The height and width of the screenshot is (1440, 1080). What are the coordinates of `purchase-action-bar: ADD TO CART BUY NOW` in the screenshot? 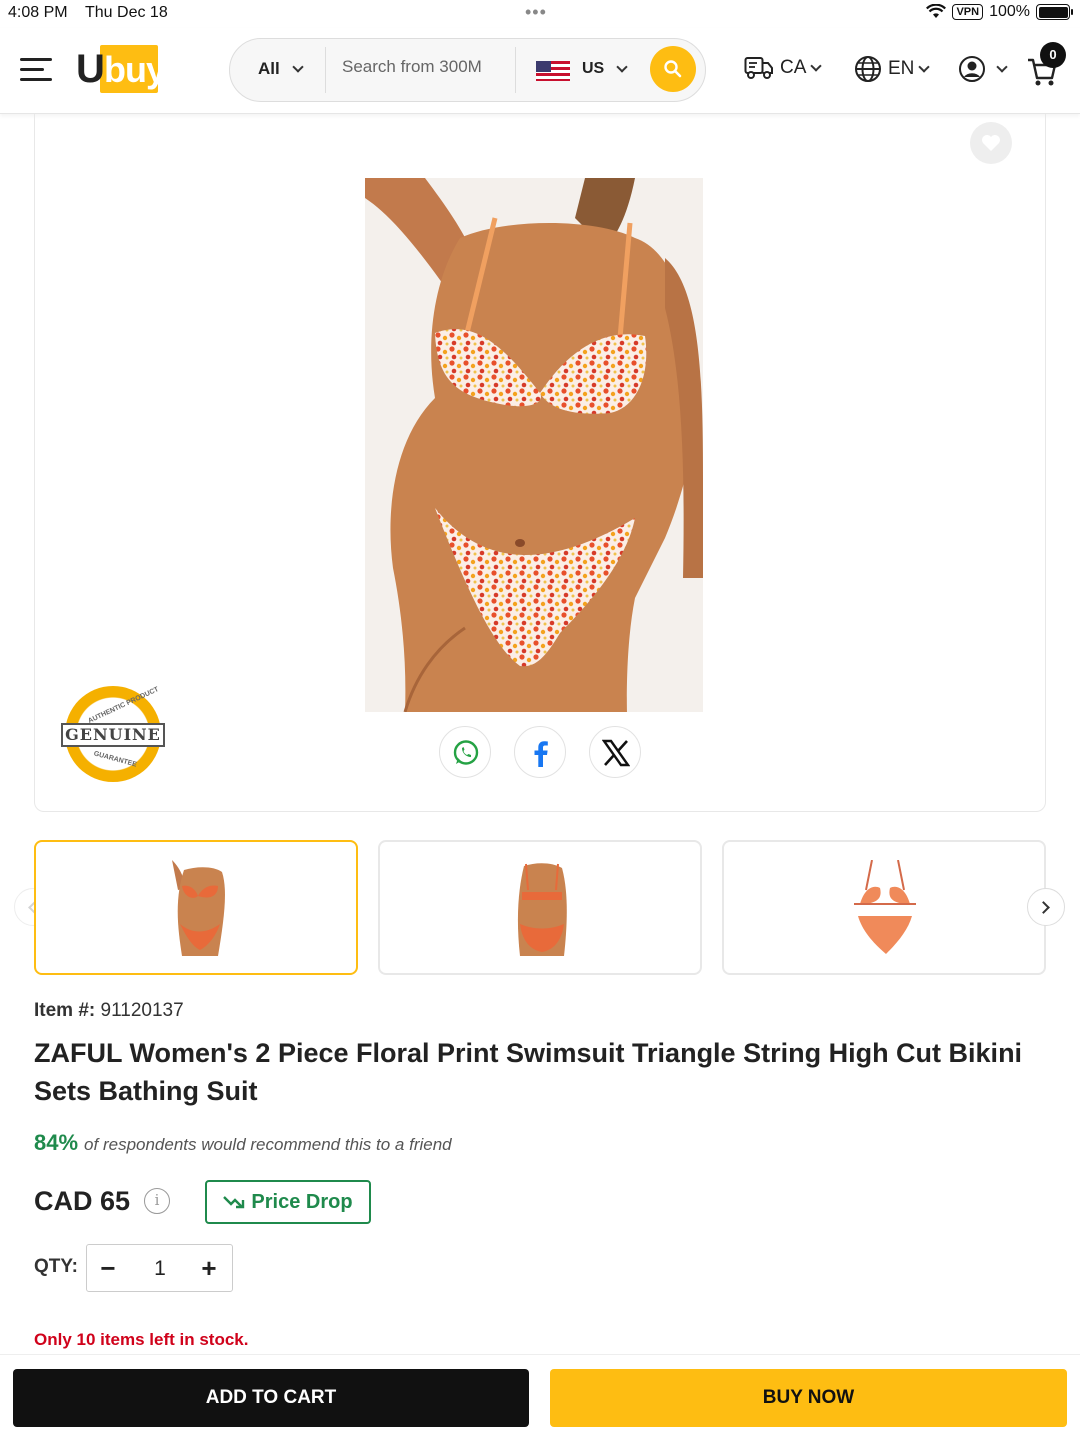 It's located at (540, 1397).